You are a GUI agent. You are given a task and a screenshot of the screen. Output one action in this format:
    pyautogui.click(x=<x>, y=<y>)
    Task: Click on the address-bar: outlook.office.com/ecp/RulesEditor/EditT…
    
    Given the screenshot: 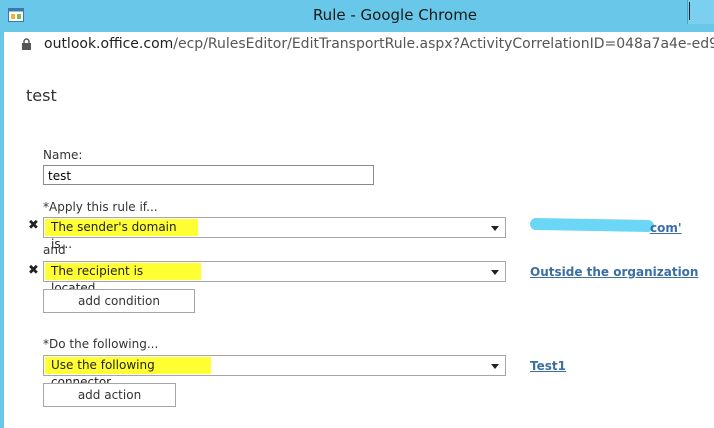 What is the action you would take?
    pyautogui.click(x=357, y=45)
    